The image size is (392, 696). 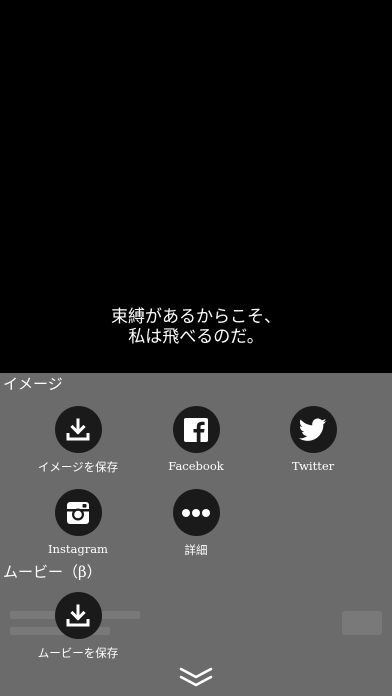 What do you see at coordinates (33, 384) in the screenshot?
I see `section-title-image: イメージ` at bounding box center [33, 384].